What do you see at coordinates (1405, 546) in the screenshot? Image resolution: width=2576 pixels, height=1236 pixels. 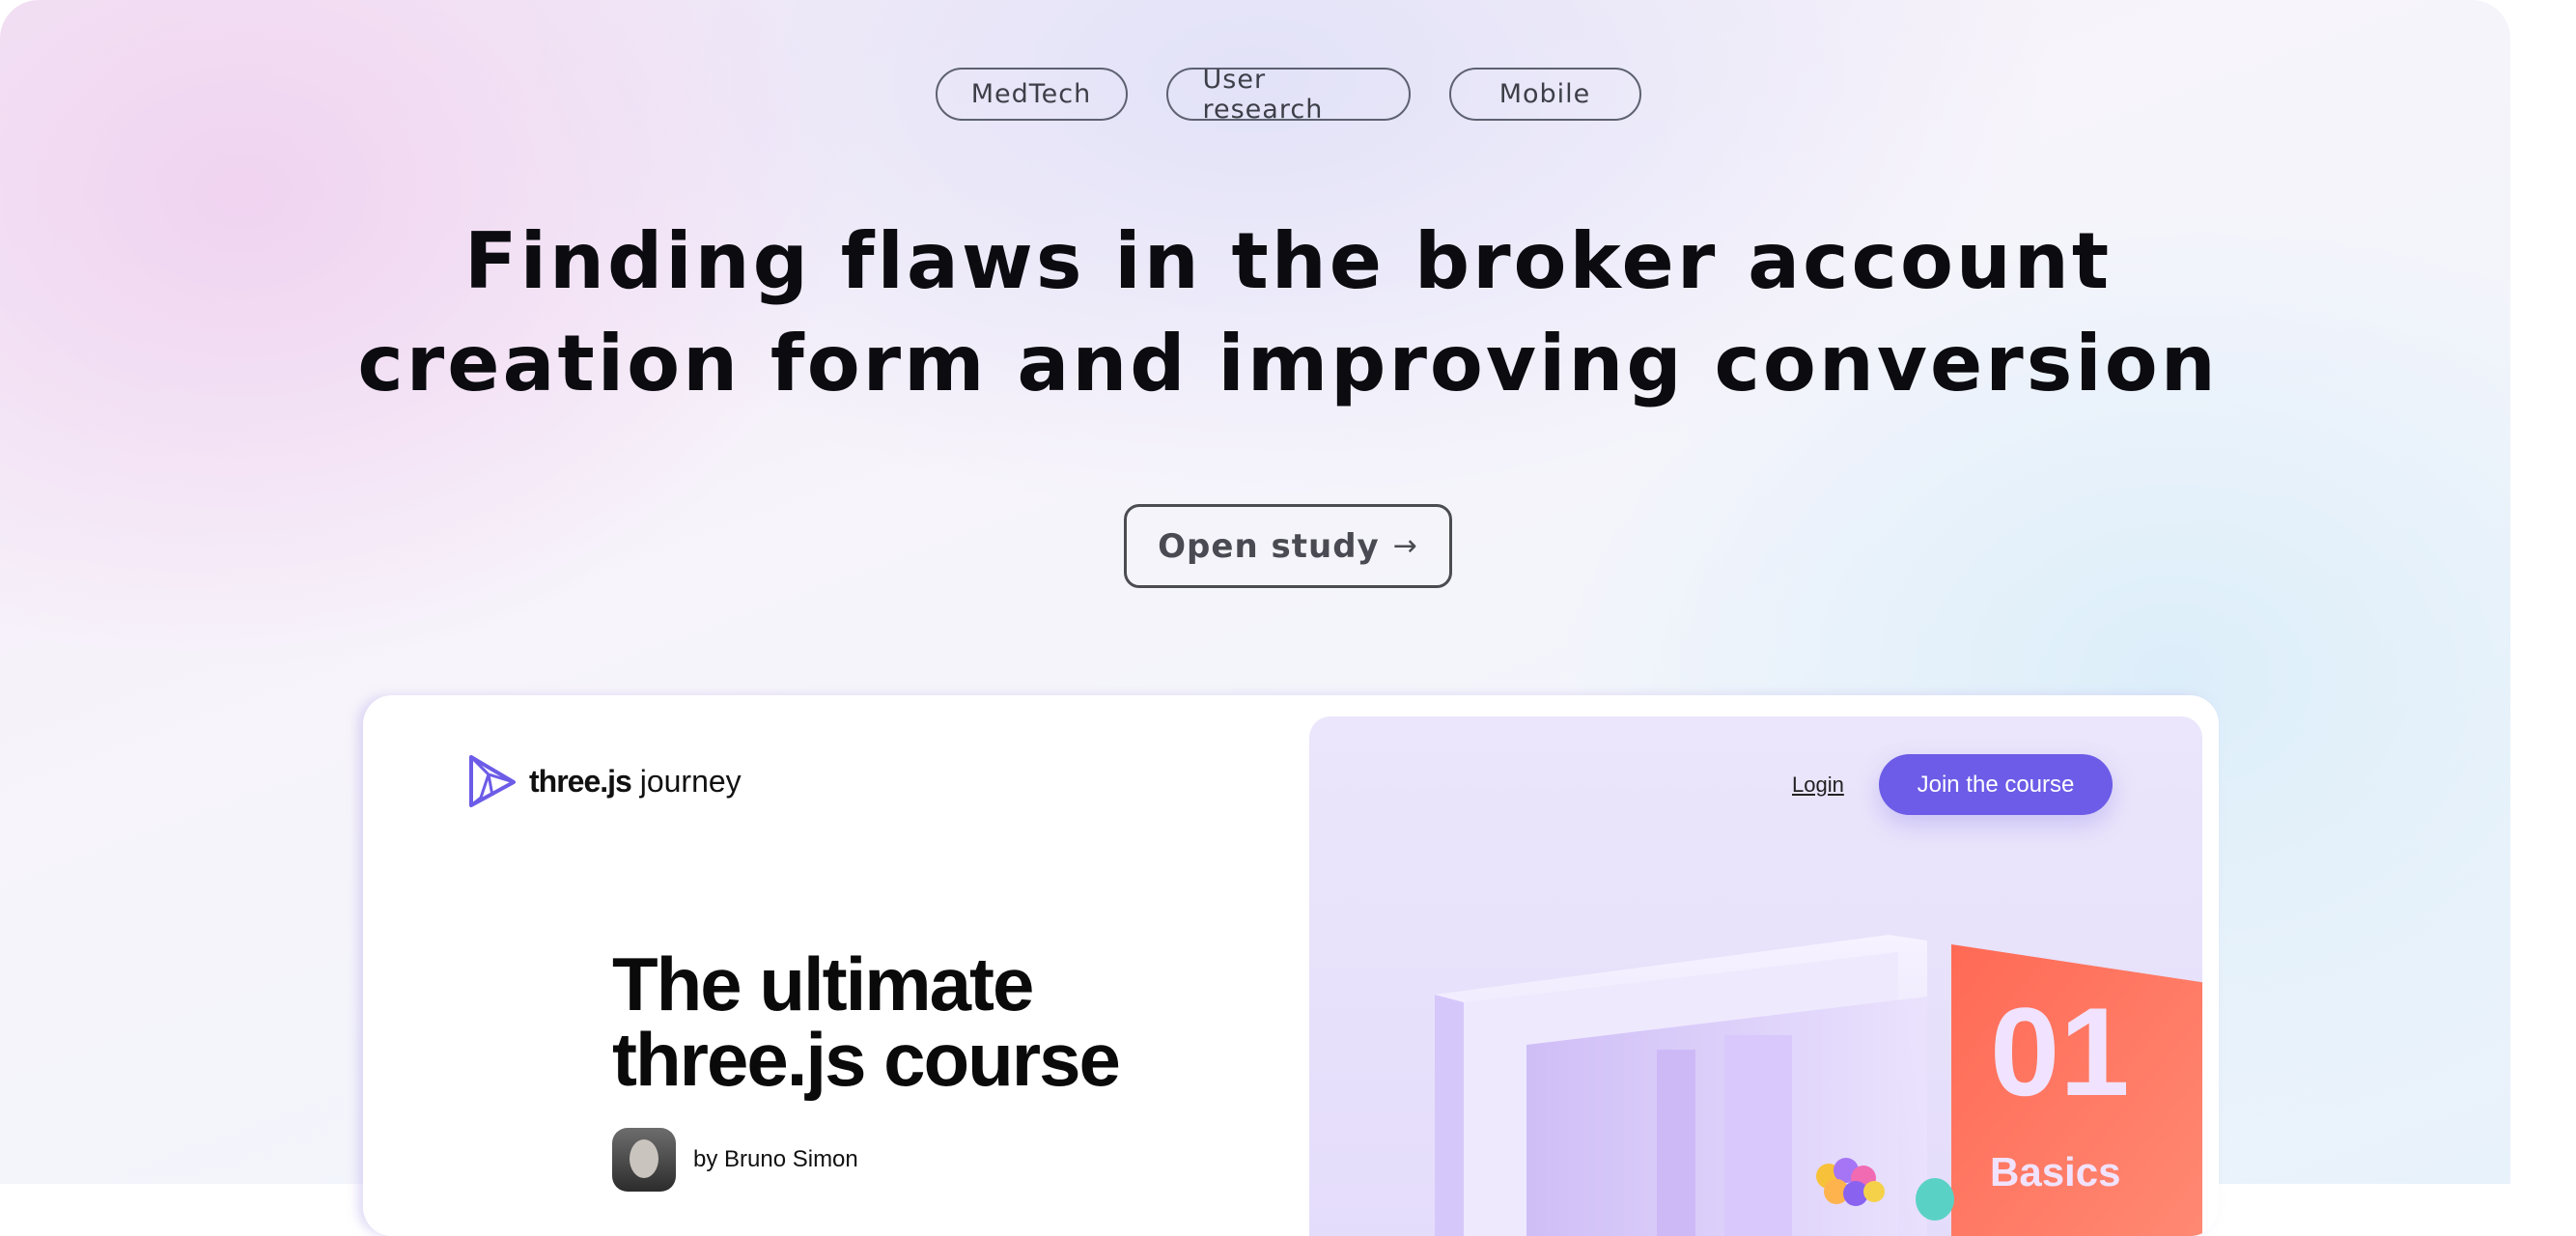 I see `arrow-right-icon: →` at bounding box center [1405, 546].